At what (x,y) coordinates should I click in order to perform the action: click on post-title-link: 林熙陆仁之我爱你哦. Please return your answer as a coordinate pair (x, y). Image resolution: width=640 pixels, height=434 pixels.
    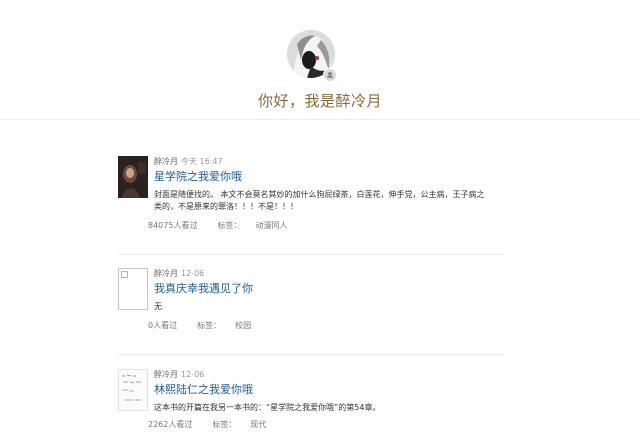
    Looking at the image, I should click on (203, 389).